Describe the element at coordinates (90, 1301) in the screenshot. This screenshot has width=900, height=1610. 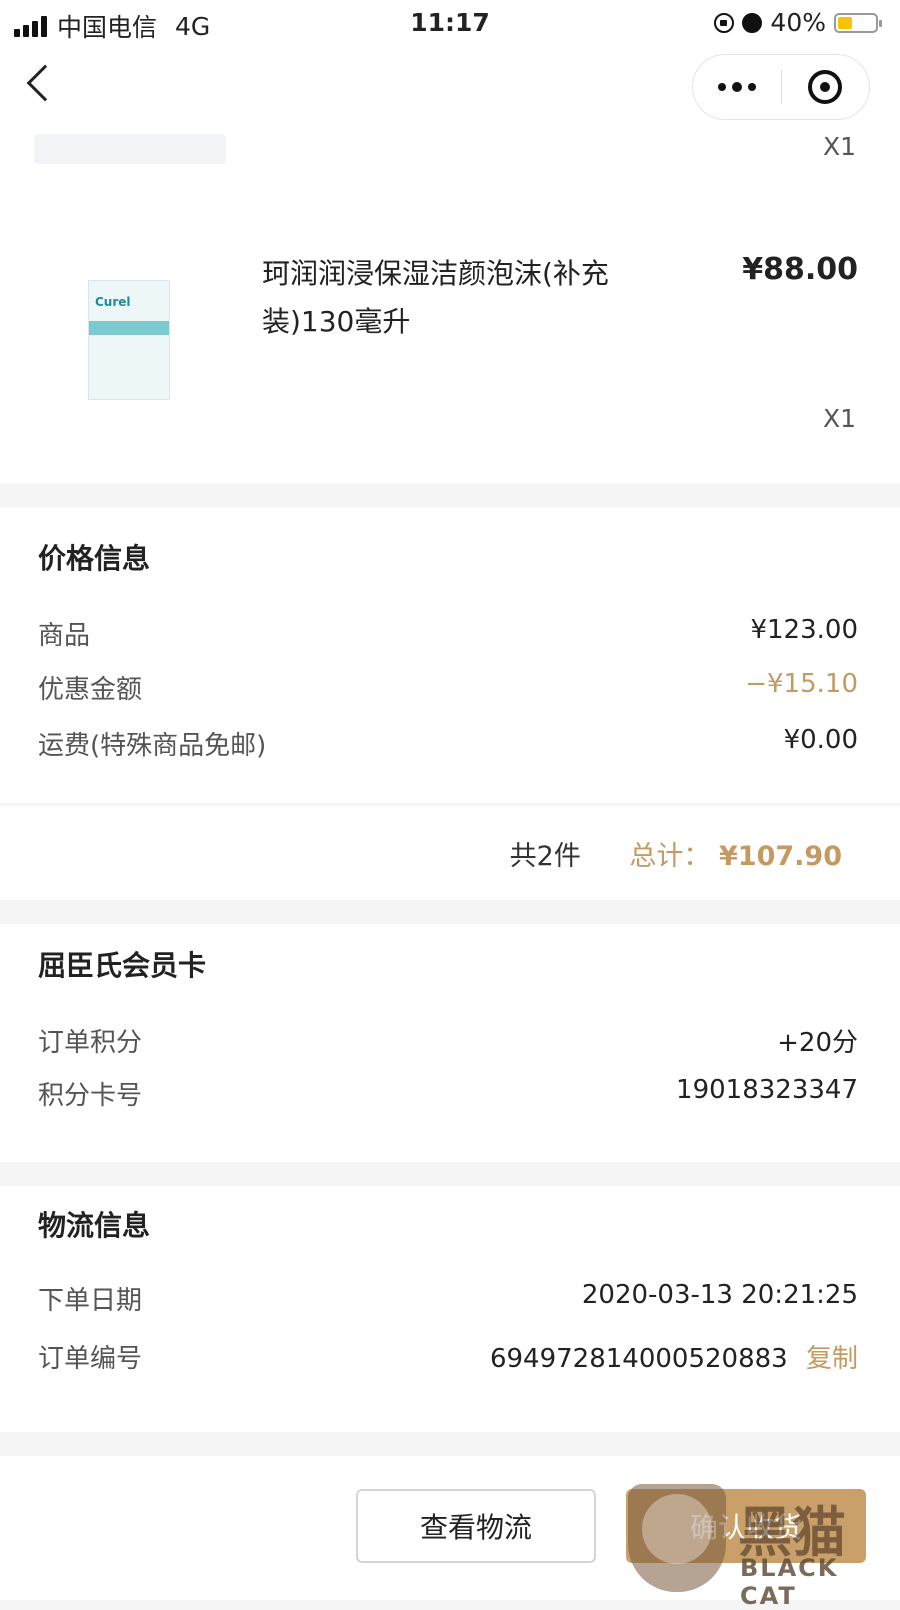
I see `order-date-label: 下单日期` at that location.